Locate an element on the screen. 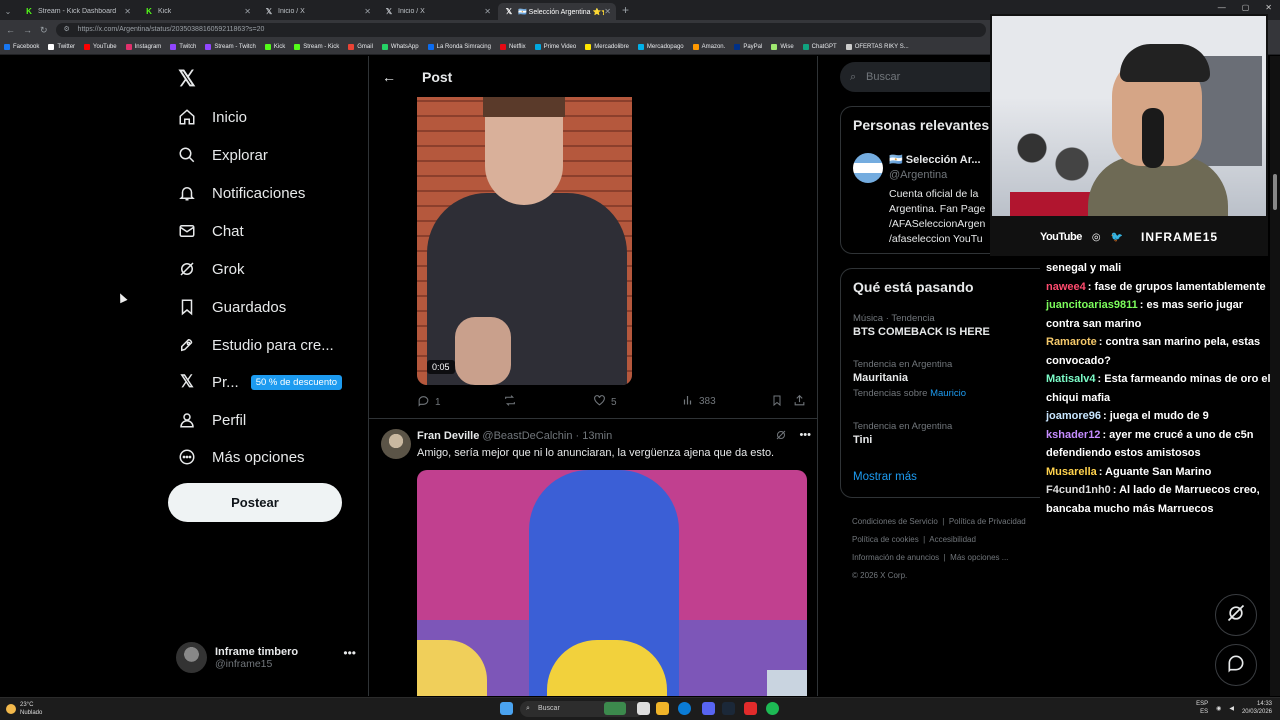 This screenshot has width=1280, height=720. reply-gif is located at coordinates (612, 583).